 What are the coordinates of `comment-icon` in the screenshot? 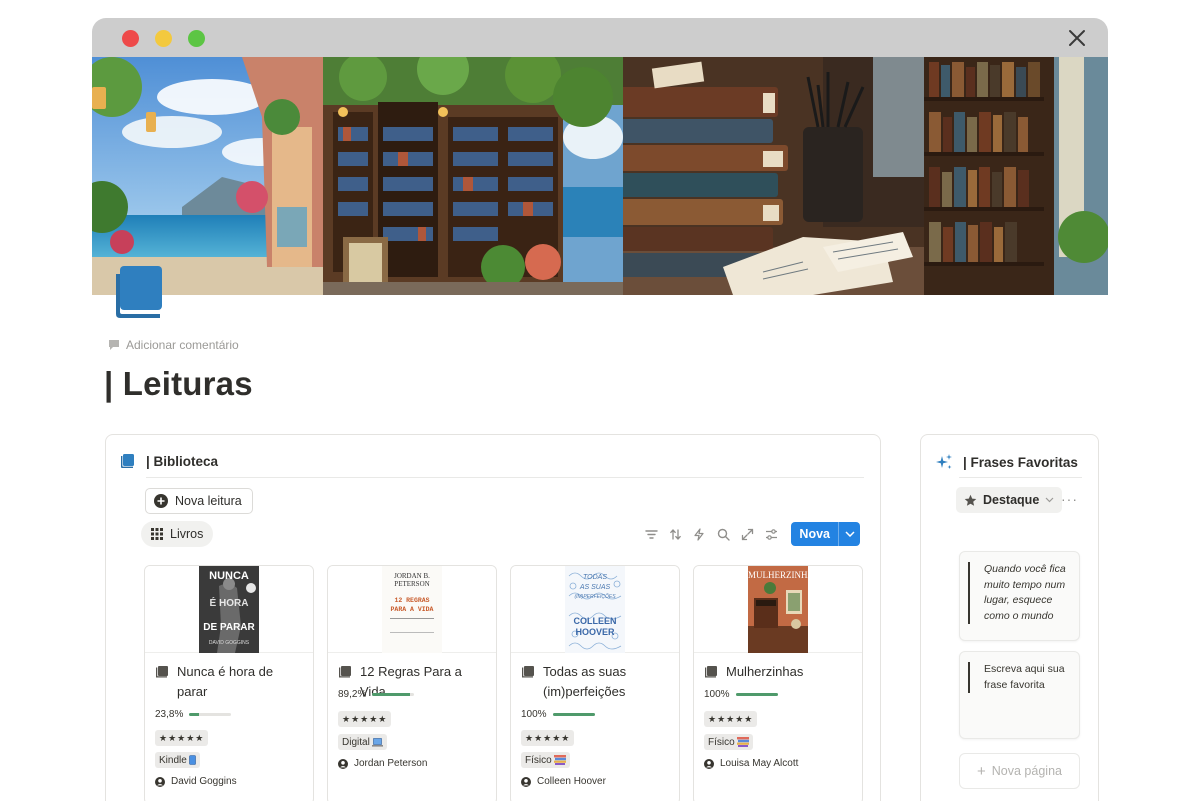 It's located at (114, 345).